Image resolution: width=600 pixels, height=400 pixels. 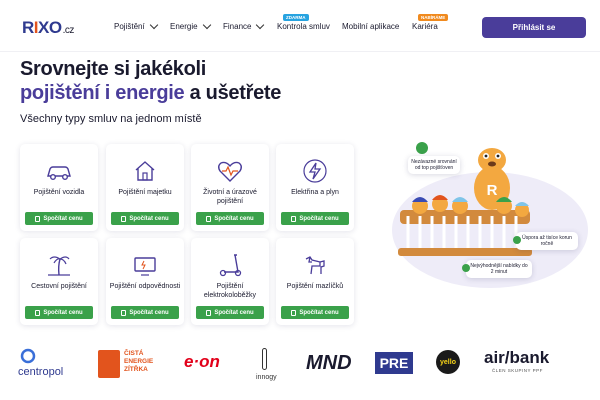 I want to click on product-card-vozidlo: Pojištění vozidla Spočítat cenu, so click(x=59, y=187).